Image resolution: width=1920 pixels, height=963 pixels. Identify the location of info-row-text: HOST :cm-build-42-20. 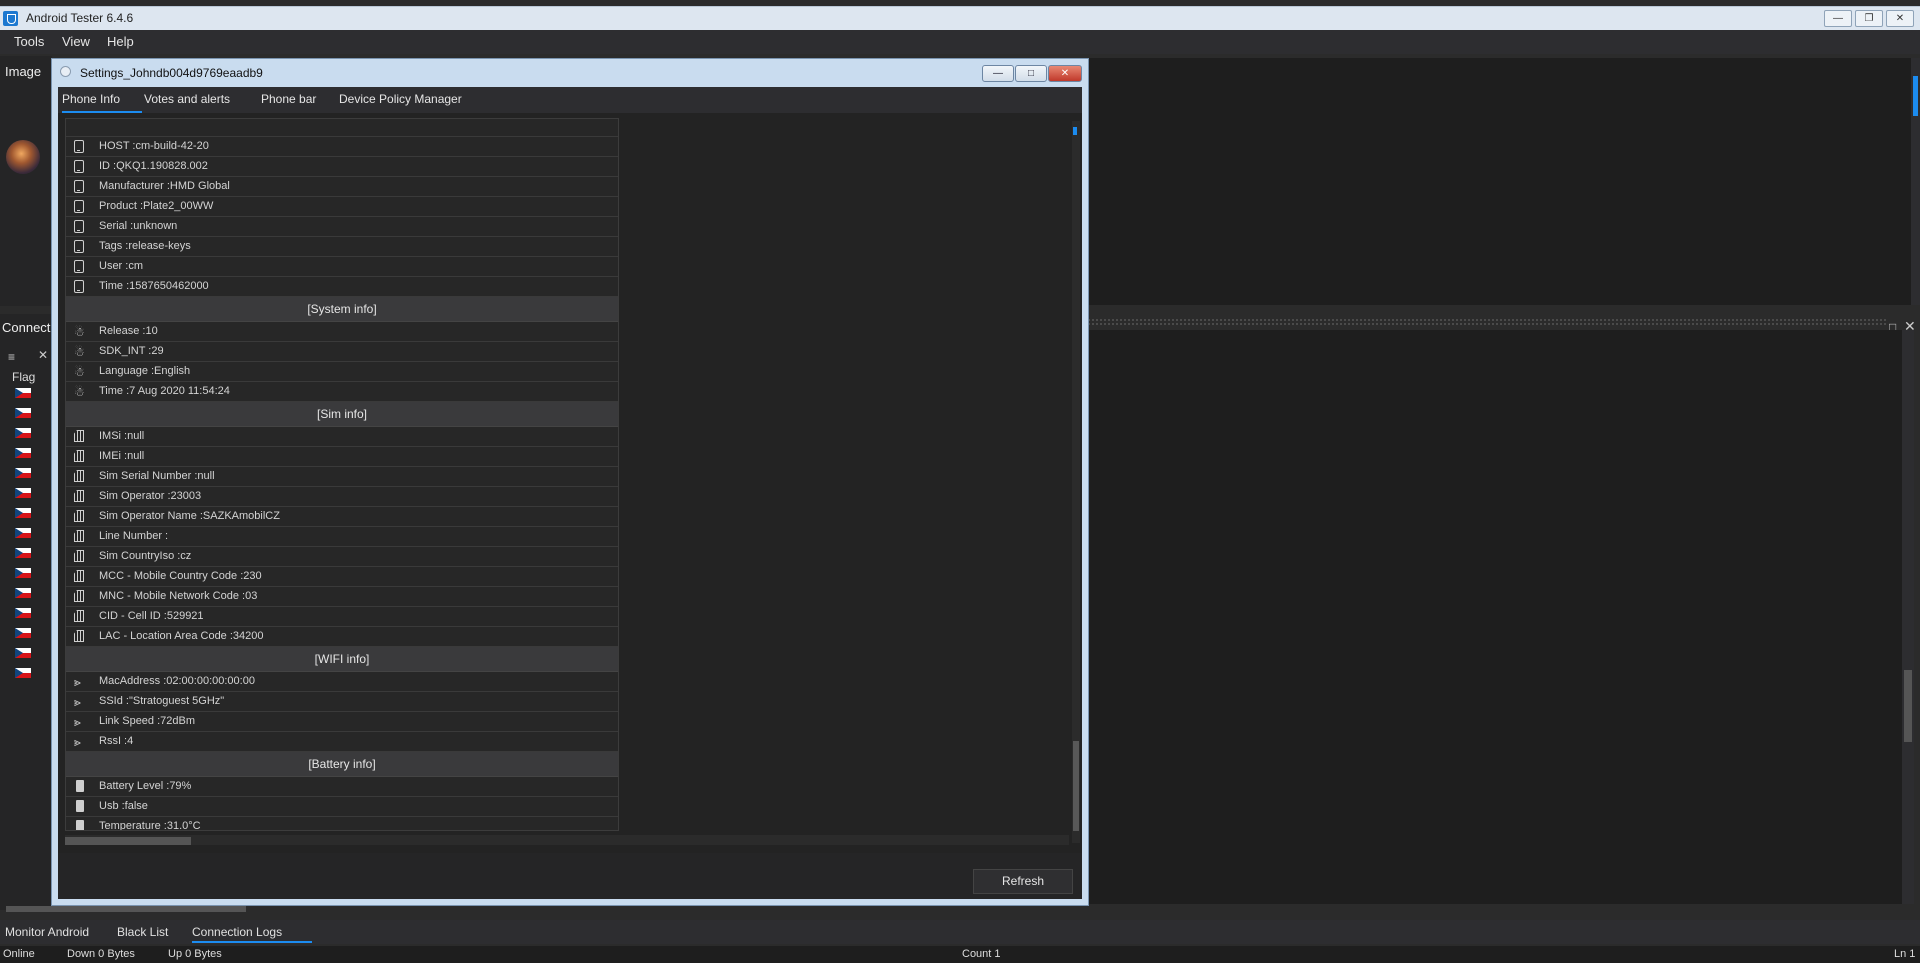
(154, 146).